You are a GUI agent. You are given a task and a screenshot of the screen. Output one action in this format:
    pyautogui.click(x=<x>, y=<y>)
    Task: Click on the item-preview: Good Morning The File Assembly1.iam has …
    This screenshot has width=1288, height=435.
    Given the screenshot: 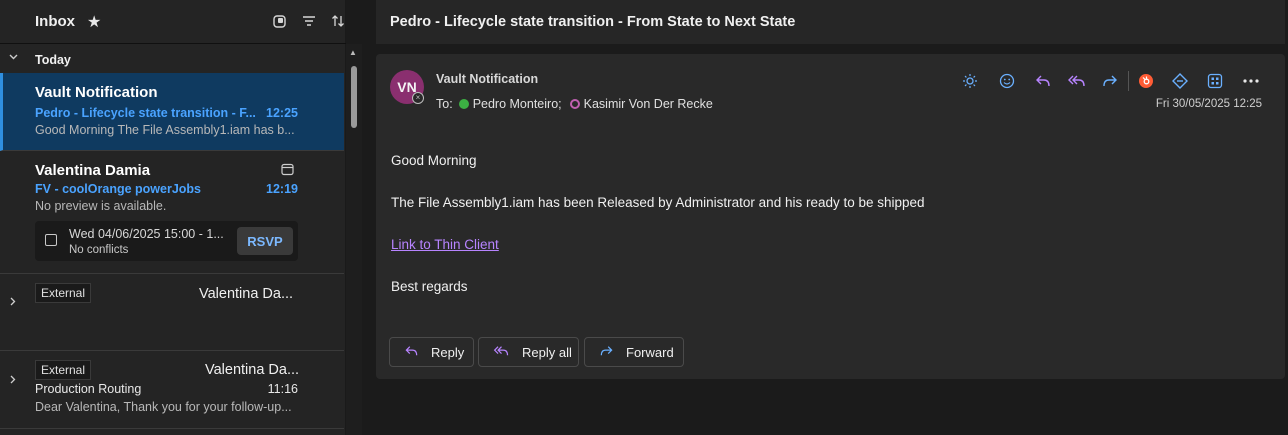 What is the action you would take?
    pyautogui.click(x=165, y=130)
    